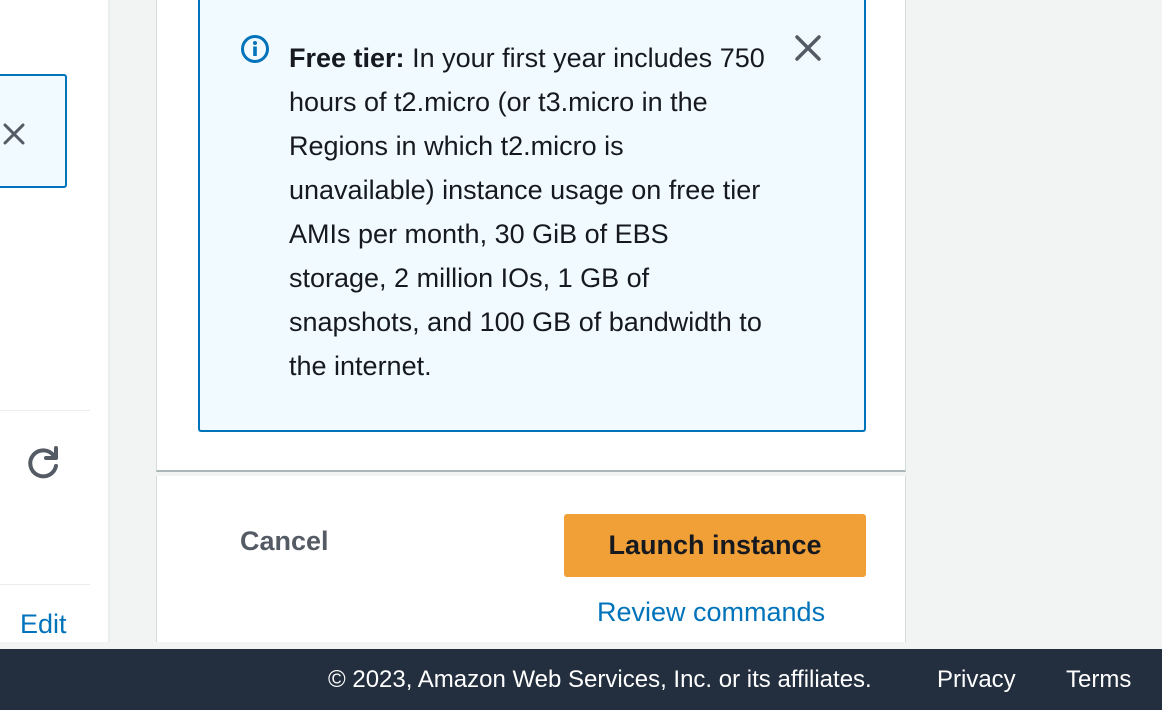 The image size is (1162, 710). I want to click on info-icon, so click(255, 49).